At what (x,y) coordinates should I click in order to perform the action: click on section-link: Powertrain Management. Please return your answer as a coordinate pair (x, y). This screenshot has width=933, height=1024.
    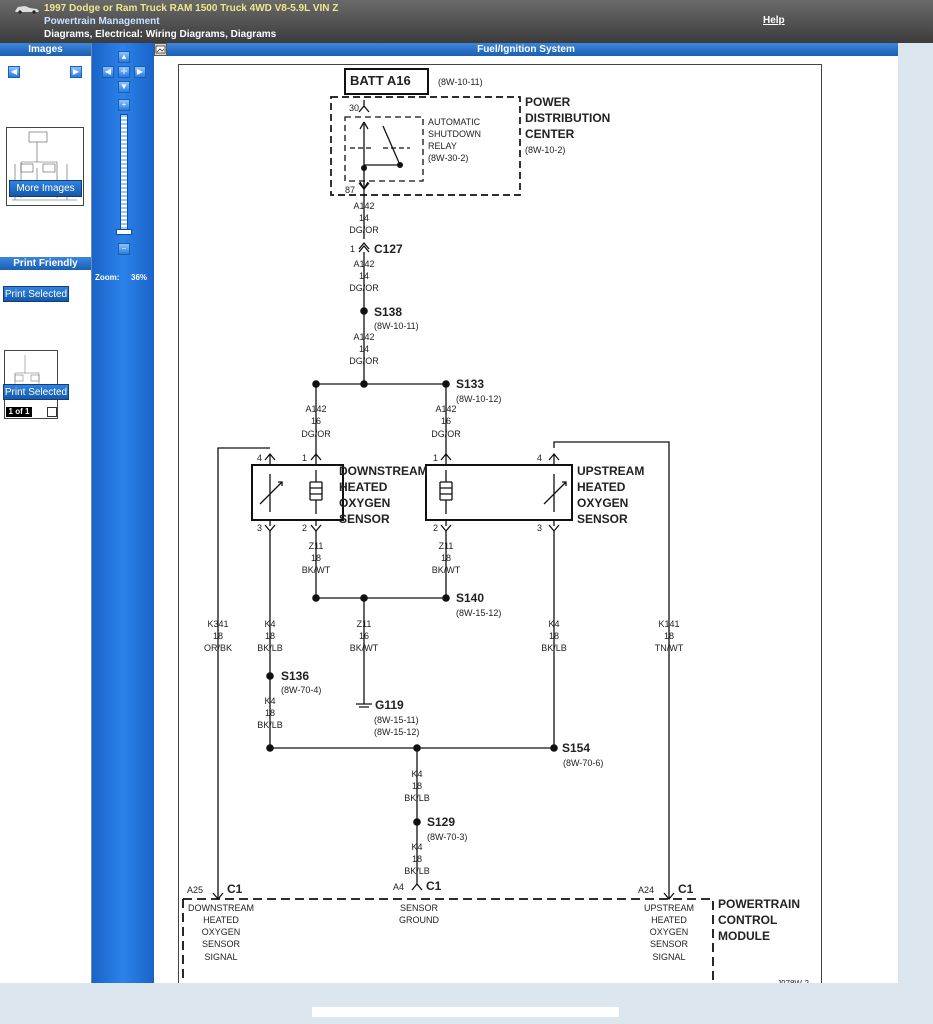
    Looking at the image, I should click on (102, 21).